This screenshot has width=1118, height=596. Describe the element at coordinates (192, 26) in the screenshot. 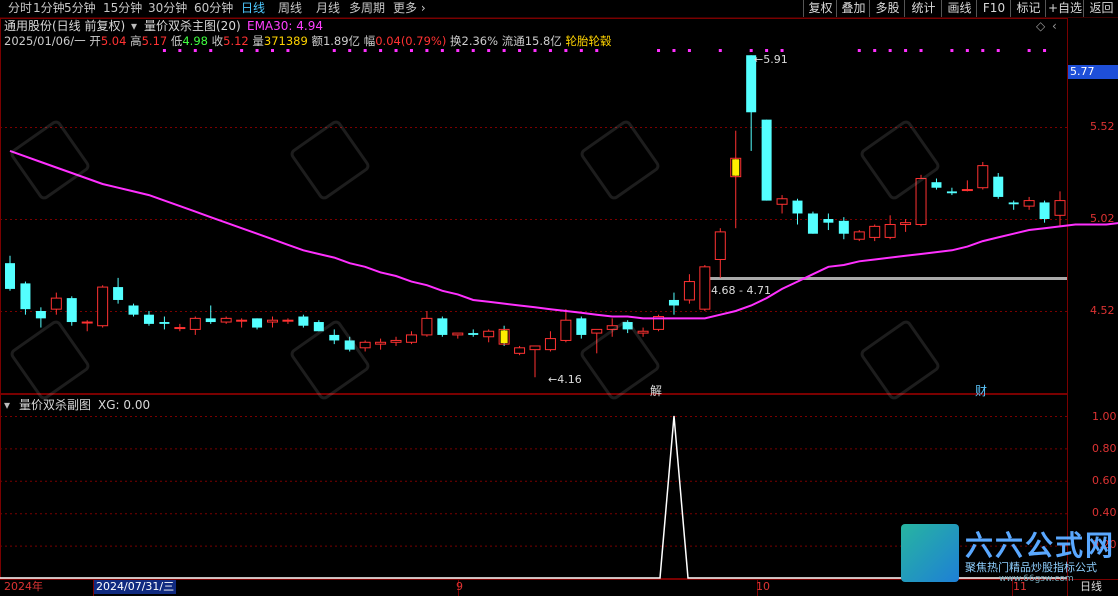

I see `indicator-title: 量价双杀主图(20)` at that location.